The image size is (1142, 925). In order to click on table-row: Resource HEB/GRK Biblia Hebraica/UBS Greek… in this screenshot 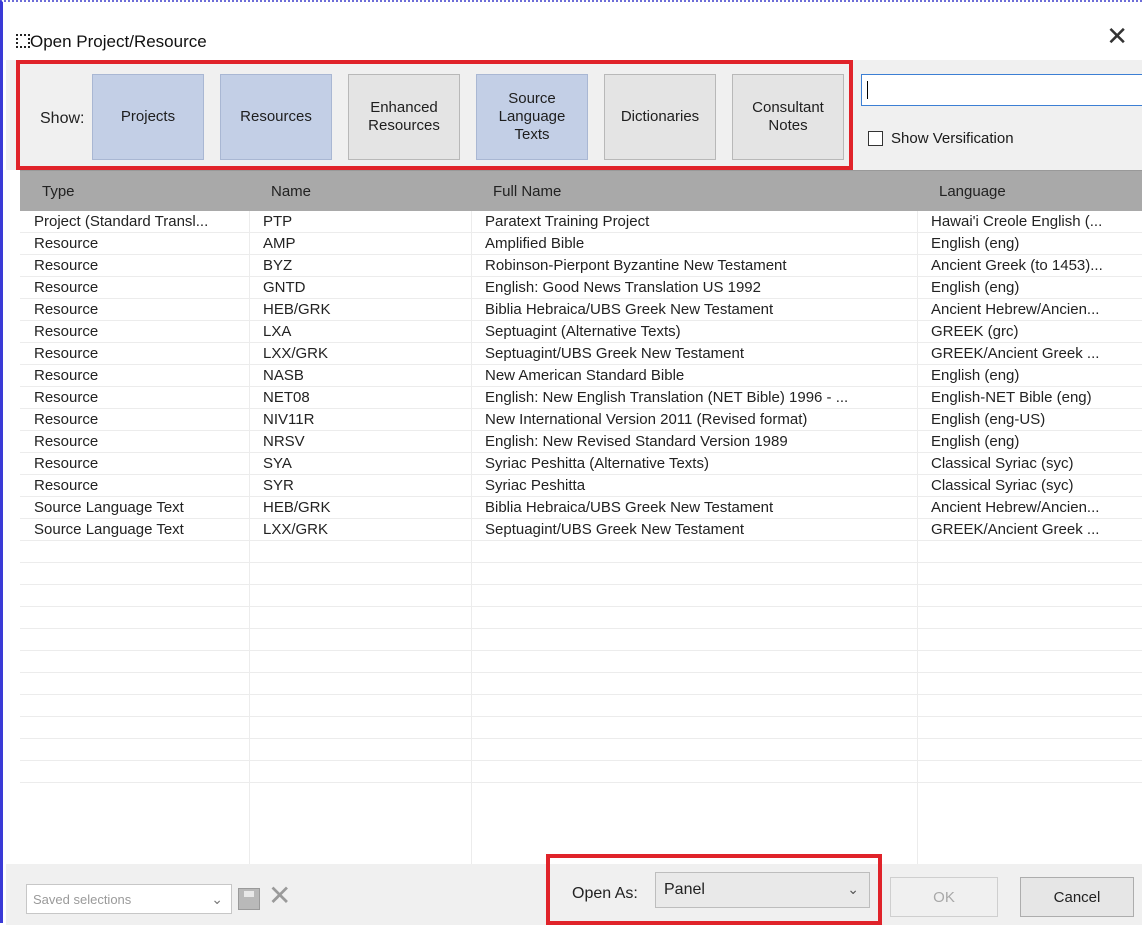, I will do `click(581, 310)`.